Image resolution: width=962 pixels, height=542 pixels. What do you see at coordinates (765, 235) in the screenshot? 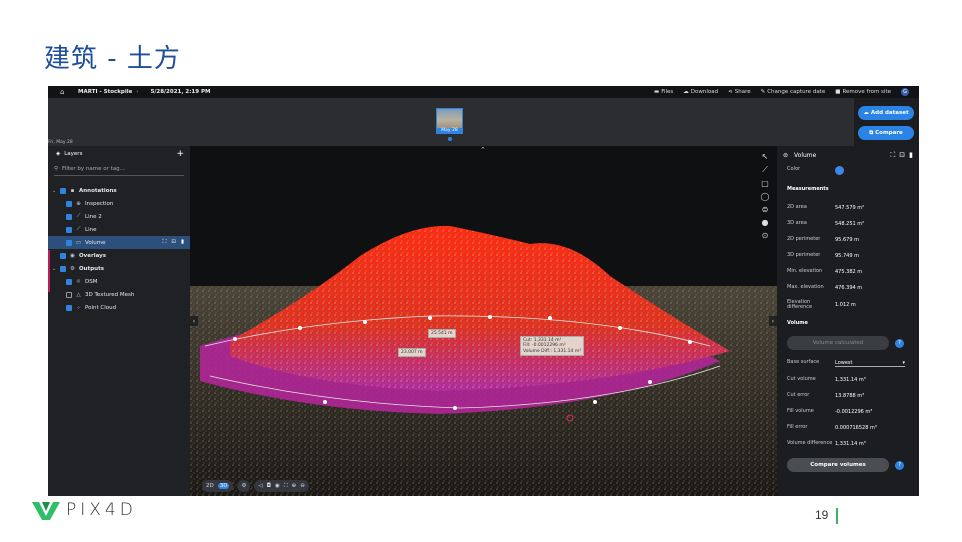
I see `target-tool-icon: ⊙` at bounding box center [765, 235].